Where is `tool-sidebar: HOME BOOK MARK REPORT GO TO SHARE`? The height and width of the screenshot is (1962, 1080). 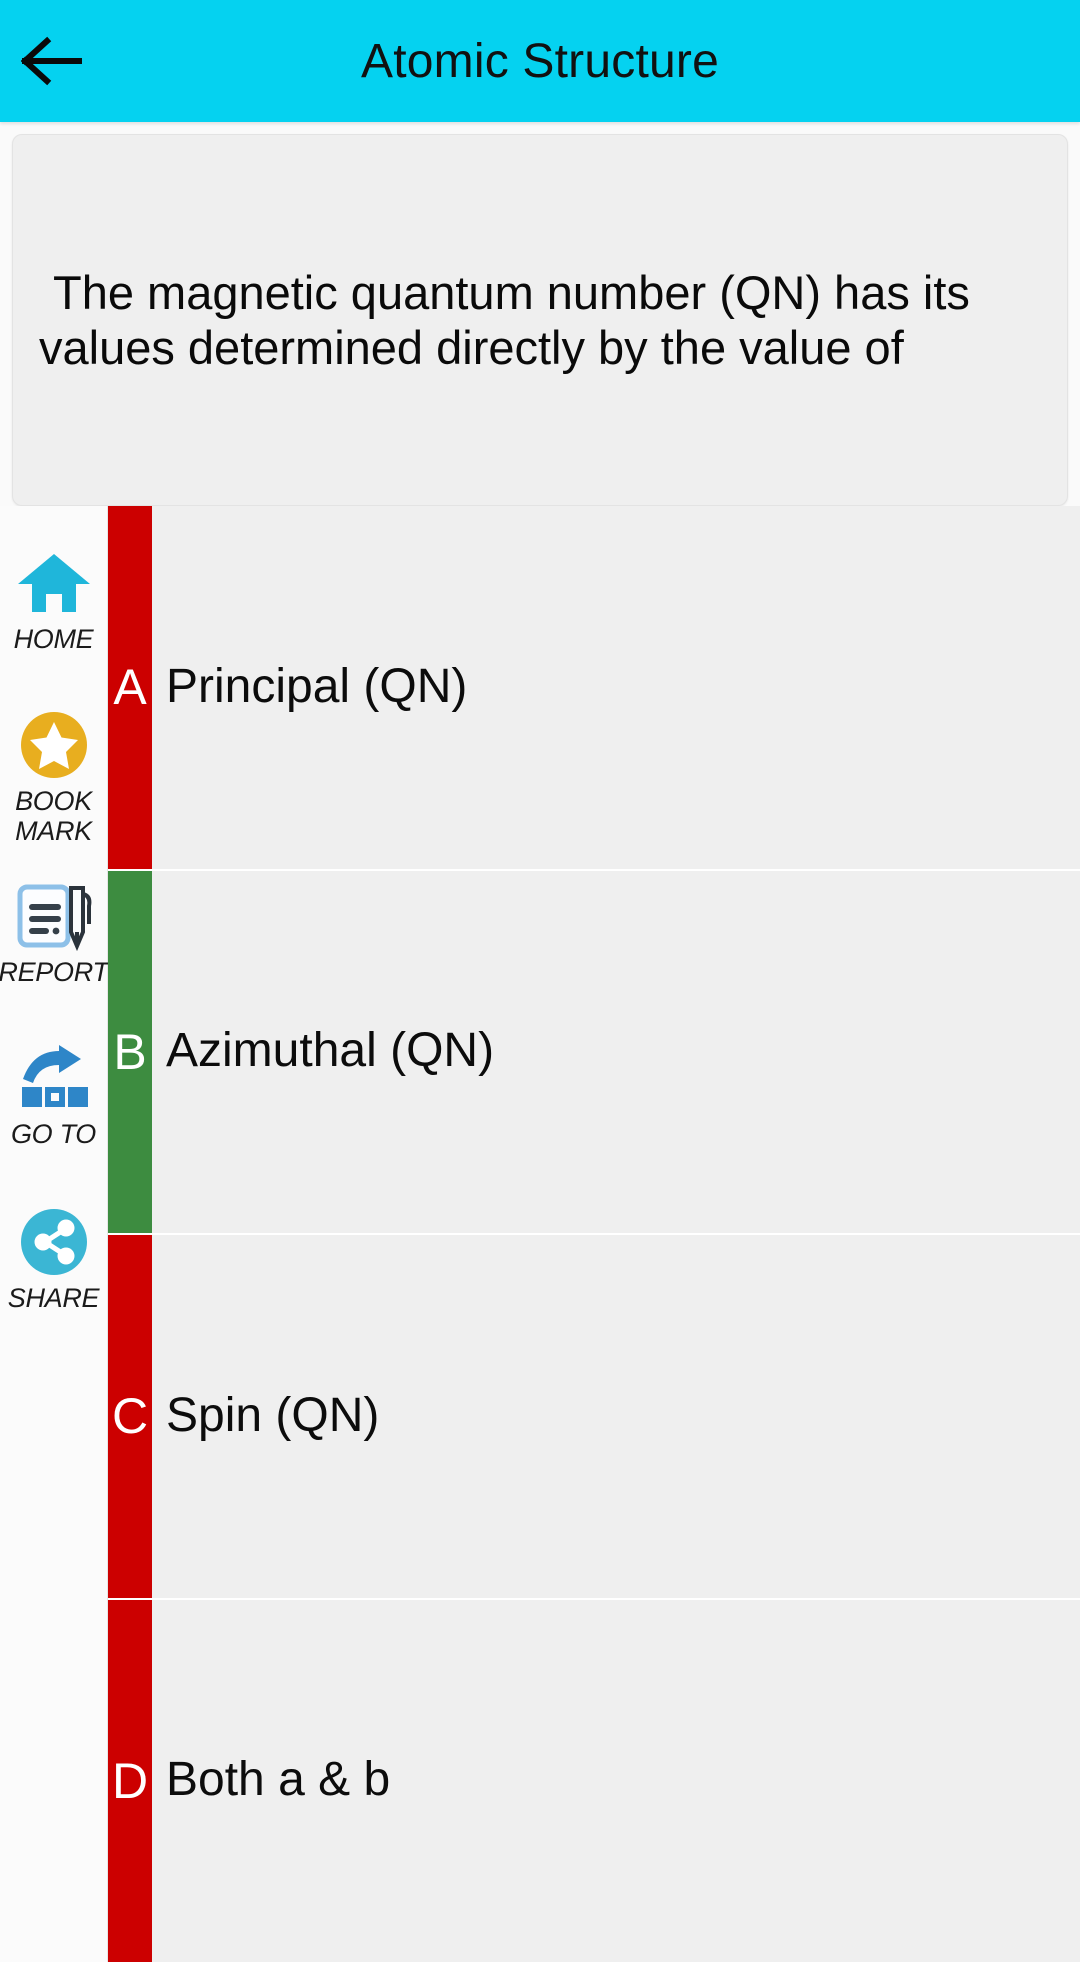 tool-sidebar: HOME BOOK MARK REPORT GO TO SHARE is located at coordinates (54, 1234).